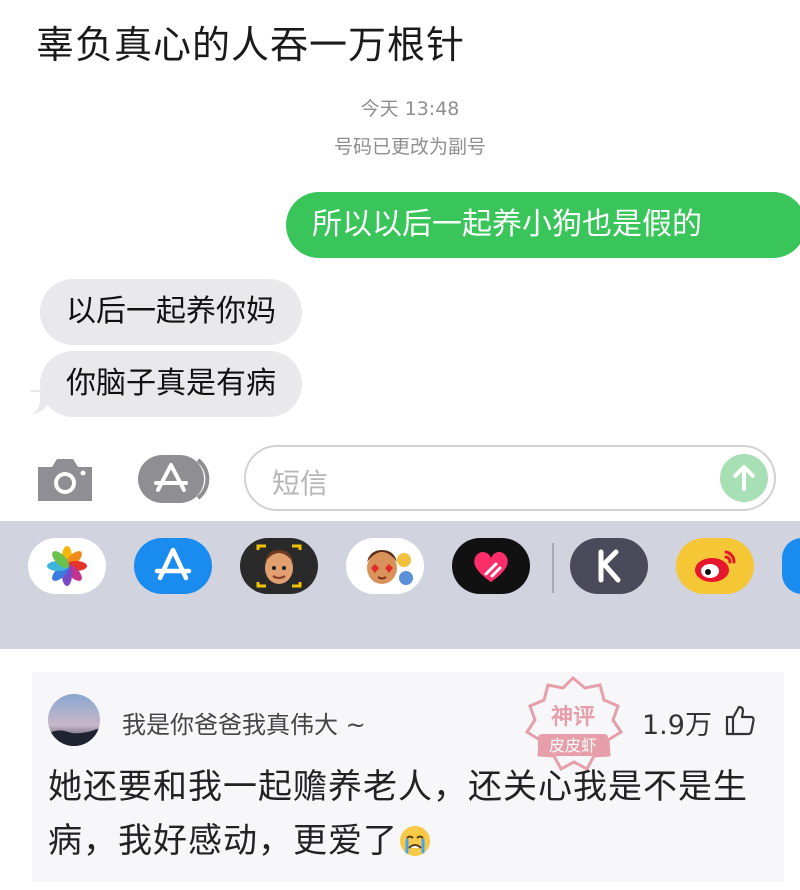  Describe the element at coordinates (409, 147) in the screenshot. I see `number-change-notice: 号码已更改为副号` at that location.